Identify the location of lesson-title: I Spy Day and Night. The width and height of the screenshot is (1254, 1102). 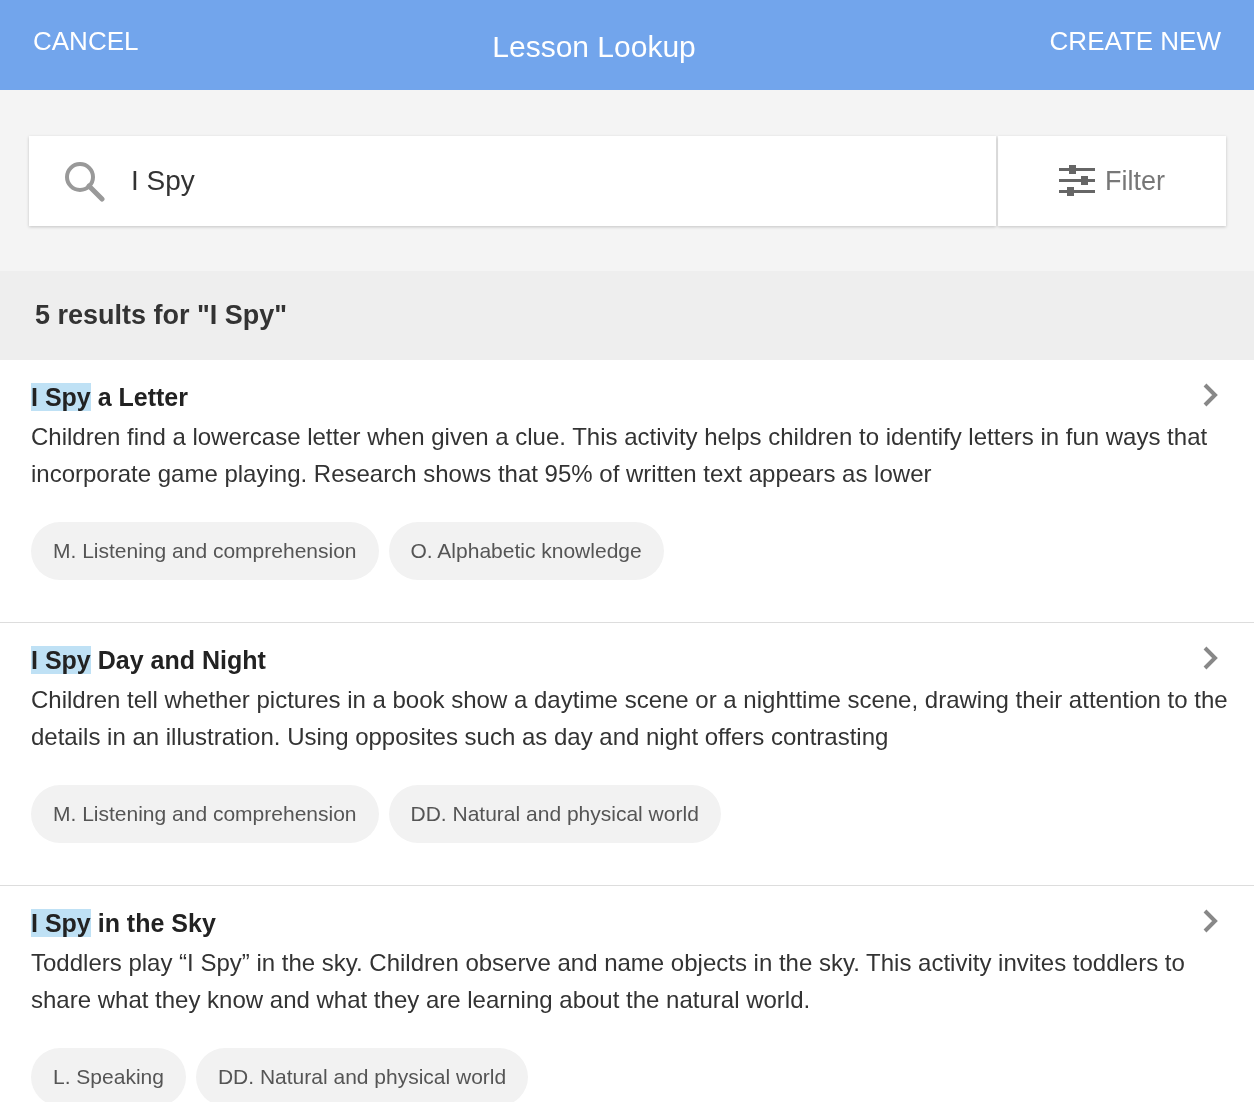
(637, 660).